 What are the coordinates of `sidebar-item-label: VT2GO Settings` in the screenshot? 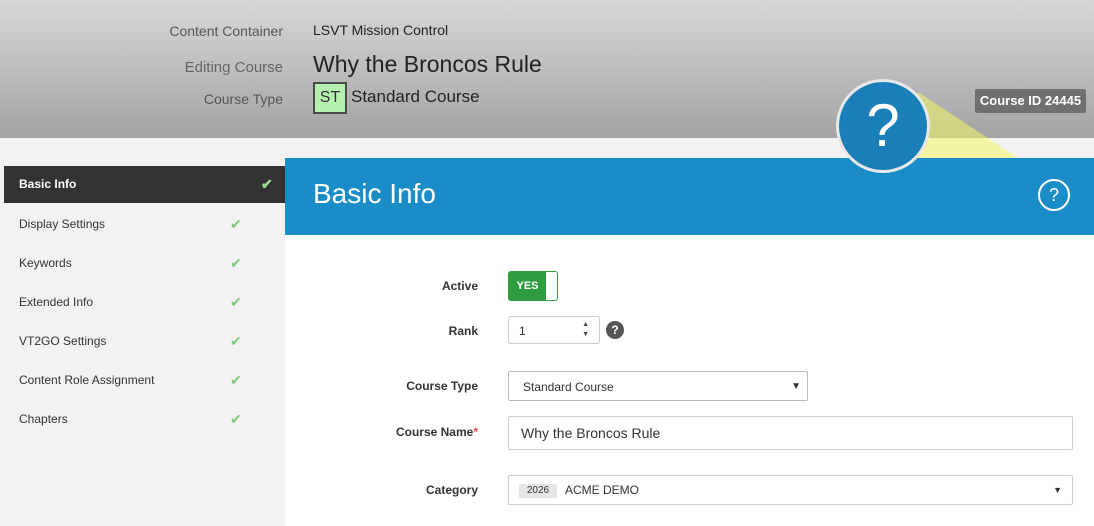 It's located at (63, 341).